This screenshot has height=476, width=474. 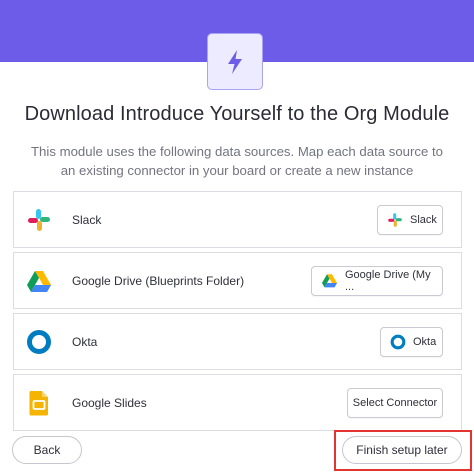 I want to click on data-source-name: Google Slides, so click(x=109, y=402).